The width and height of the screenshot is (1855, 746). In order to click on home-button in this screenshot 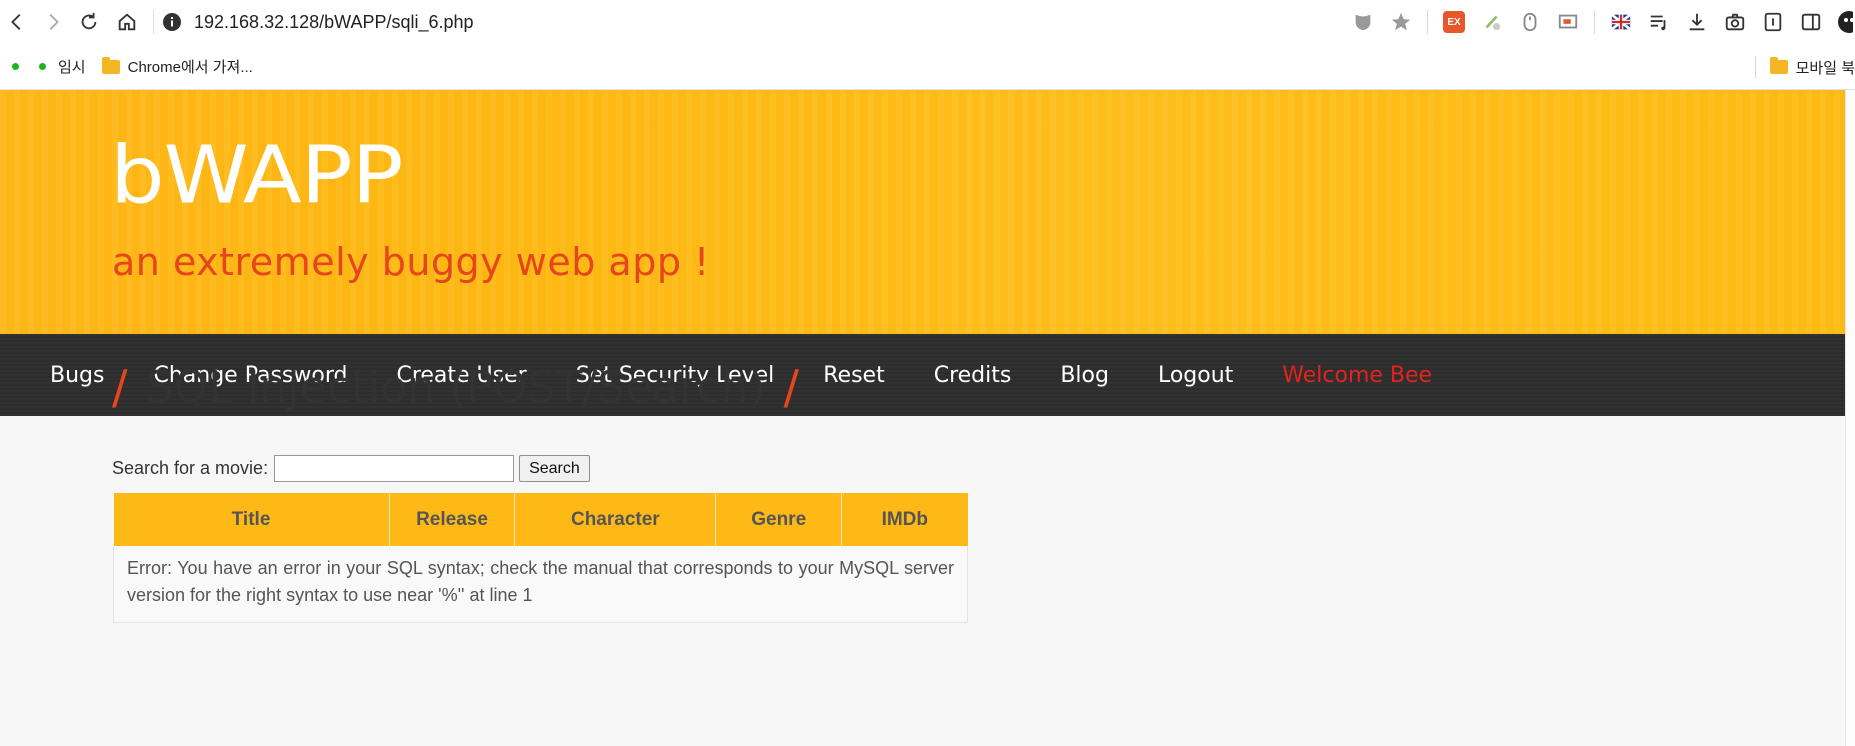, I will do `click(127, 22)`.